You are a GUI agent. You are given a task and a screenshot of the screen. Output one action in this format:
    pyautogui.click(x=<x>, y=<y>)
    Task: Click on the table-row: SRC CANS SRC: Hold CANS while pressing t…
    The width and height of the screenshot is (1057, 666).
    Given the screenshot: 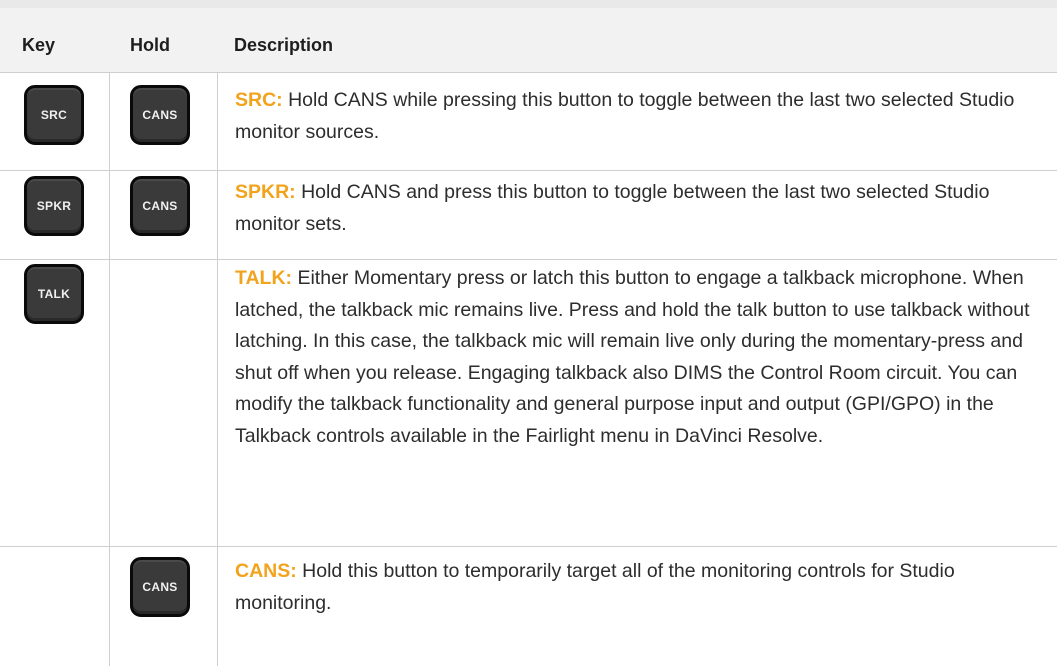 What is the action you would take?
    pyautogui.click(x=528, y=122)
    